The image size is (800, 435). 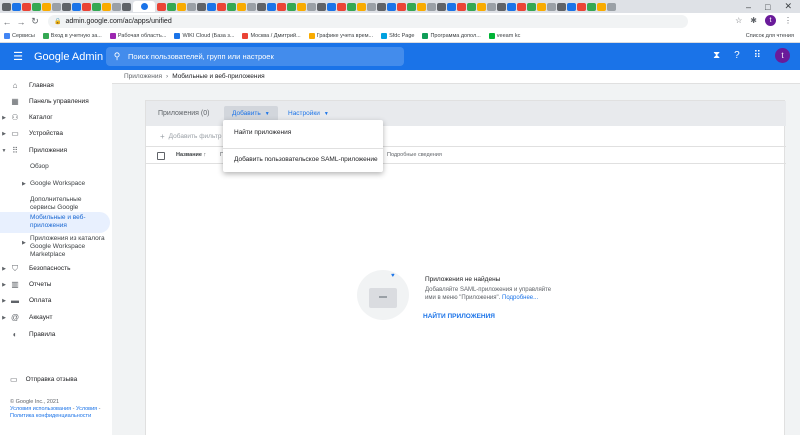 What do you see at coordinates (782, 55) in the screenshot?
I see `avatar: t` at bounding box center [782, 55].